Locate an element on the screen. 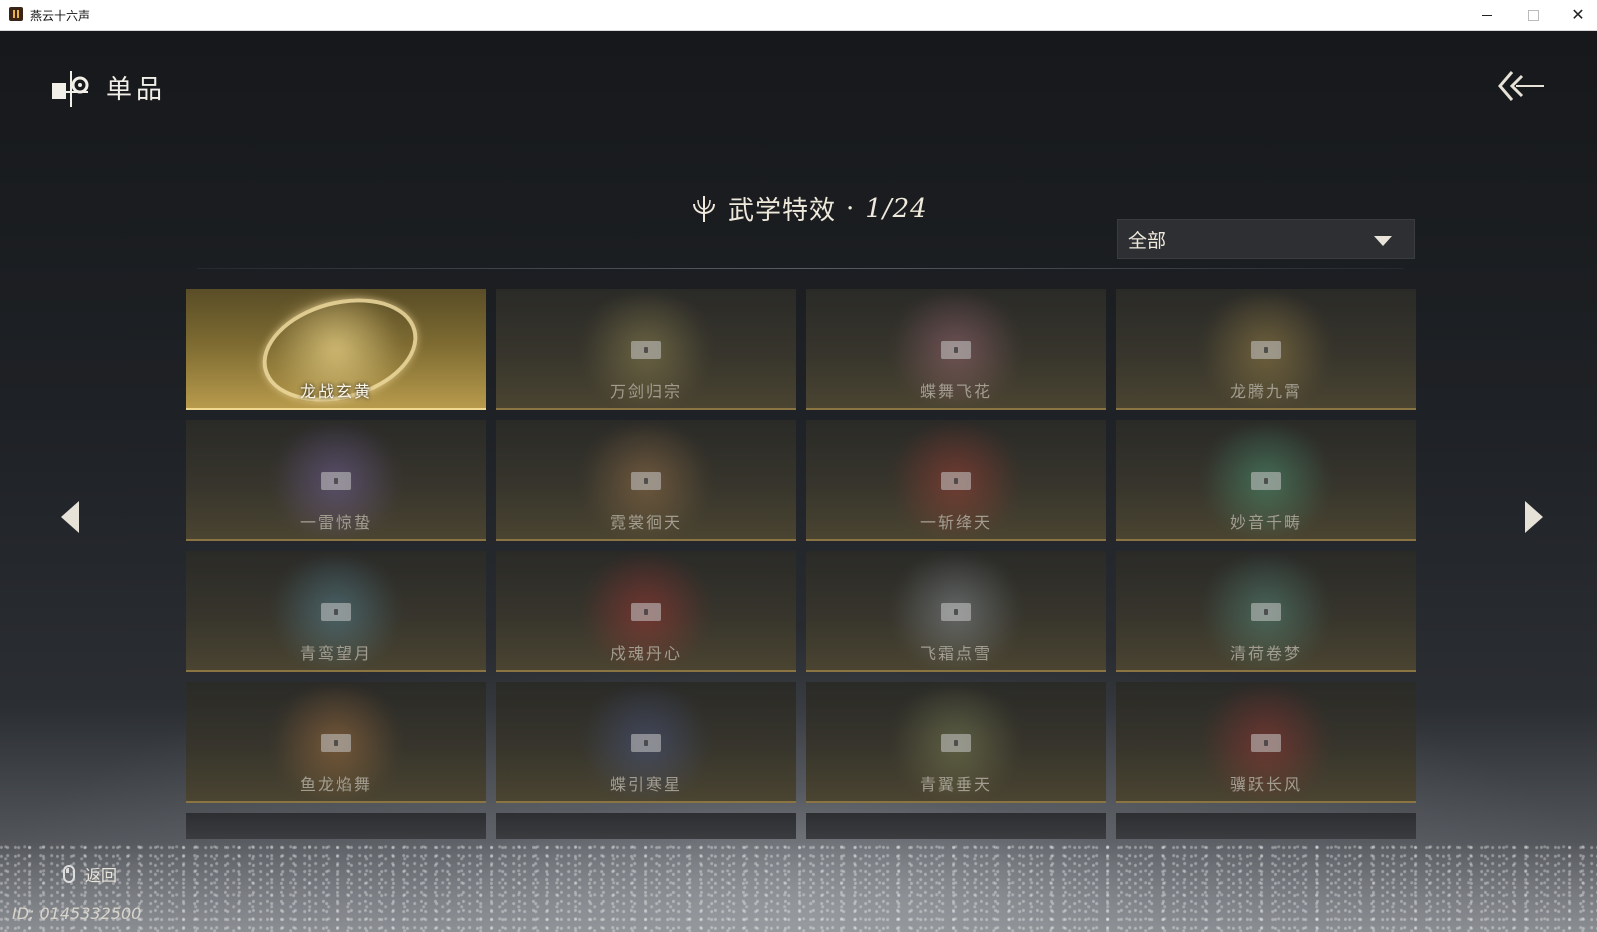  effect-card: 霓裳徊天 is located at coordinates (646, 480).